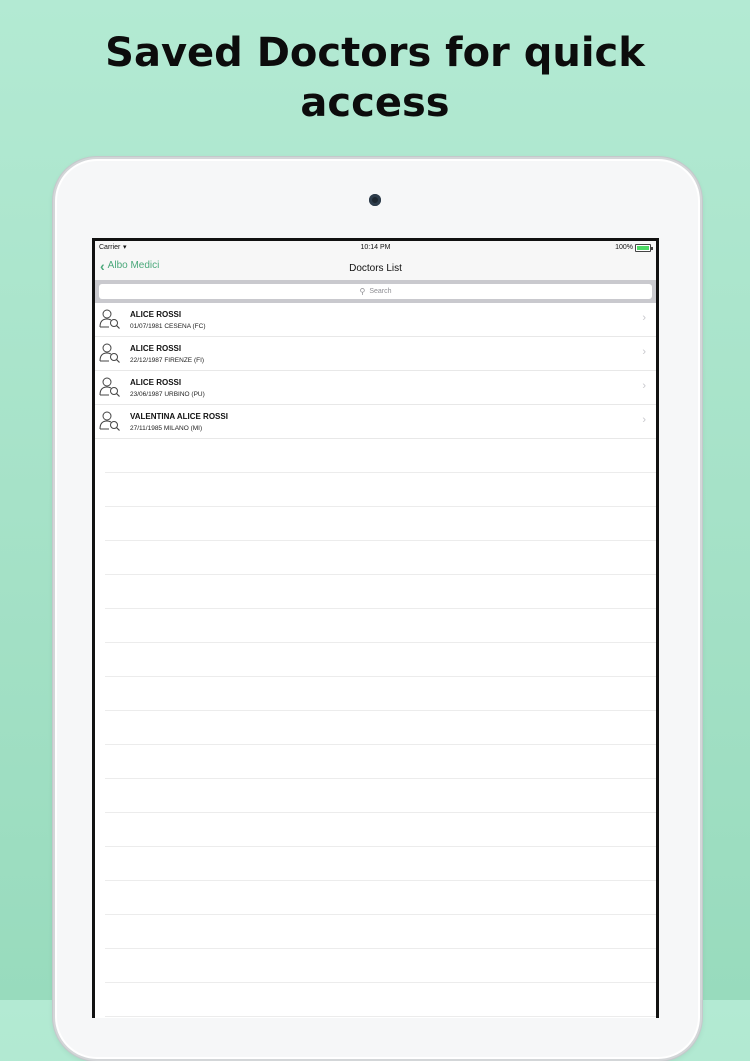 This screenshot has width=750, height=1061. Describe the element at coordinates (380, 291) in the screenshot. I see `search-placeholder: Search` at that location.